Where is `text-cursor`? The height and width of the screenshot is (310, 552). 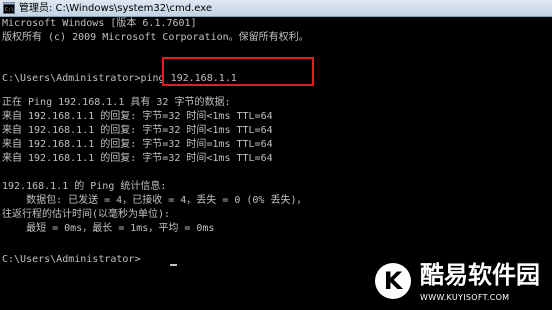 text-cursor is located at coordinates (173, 265).